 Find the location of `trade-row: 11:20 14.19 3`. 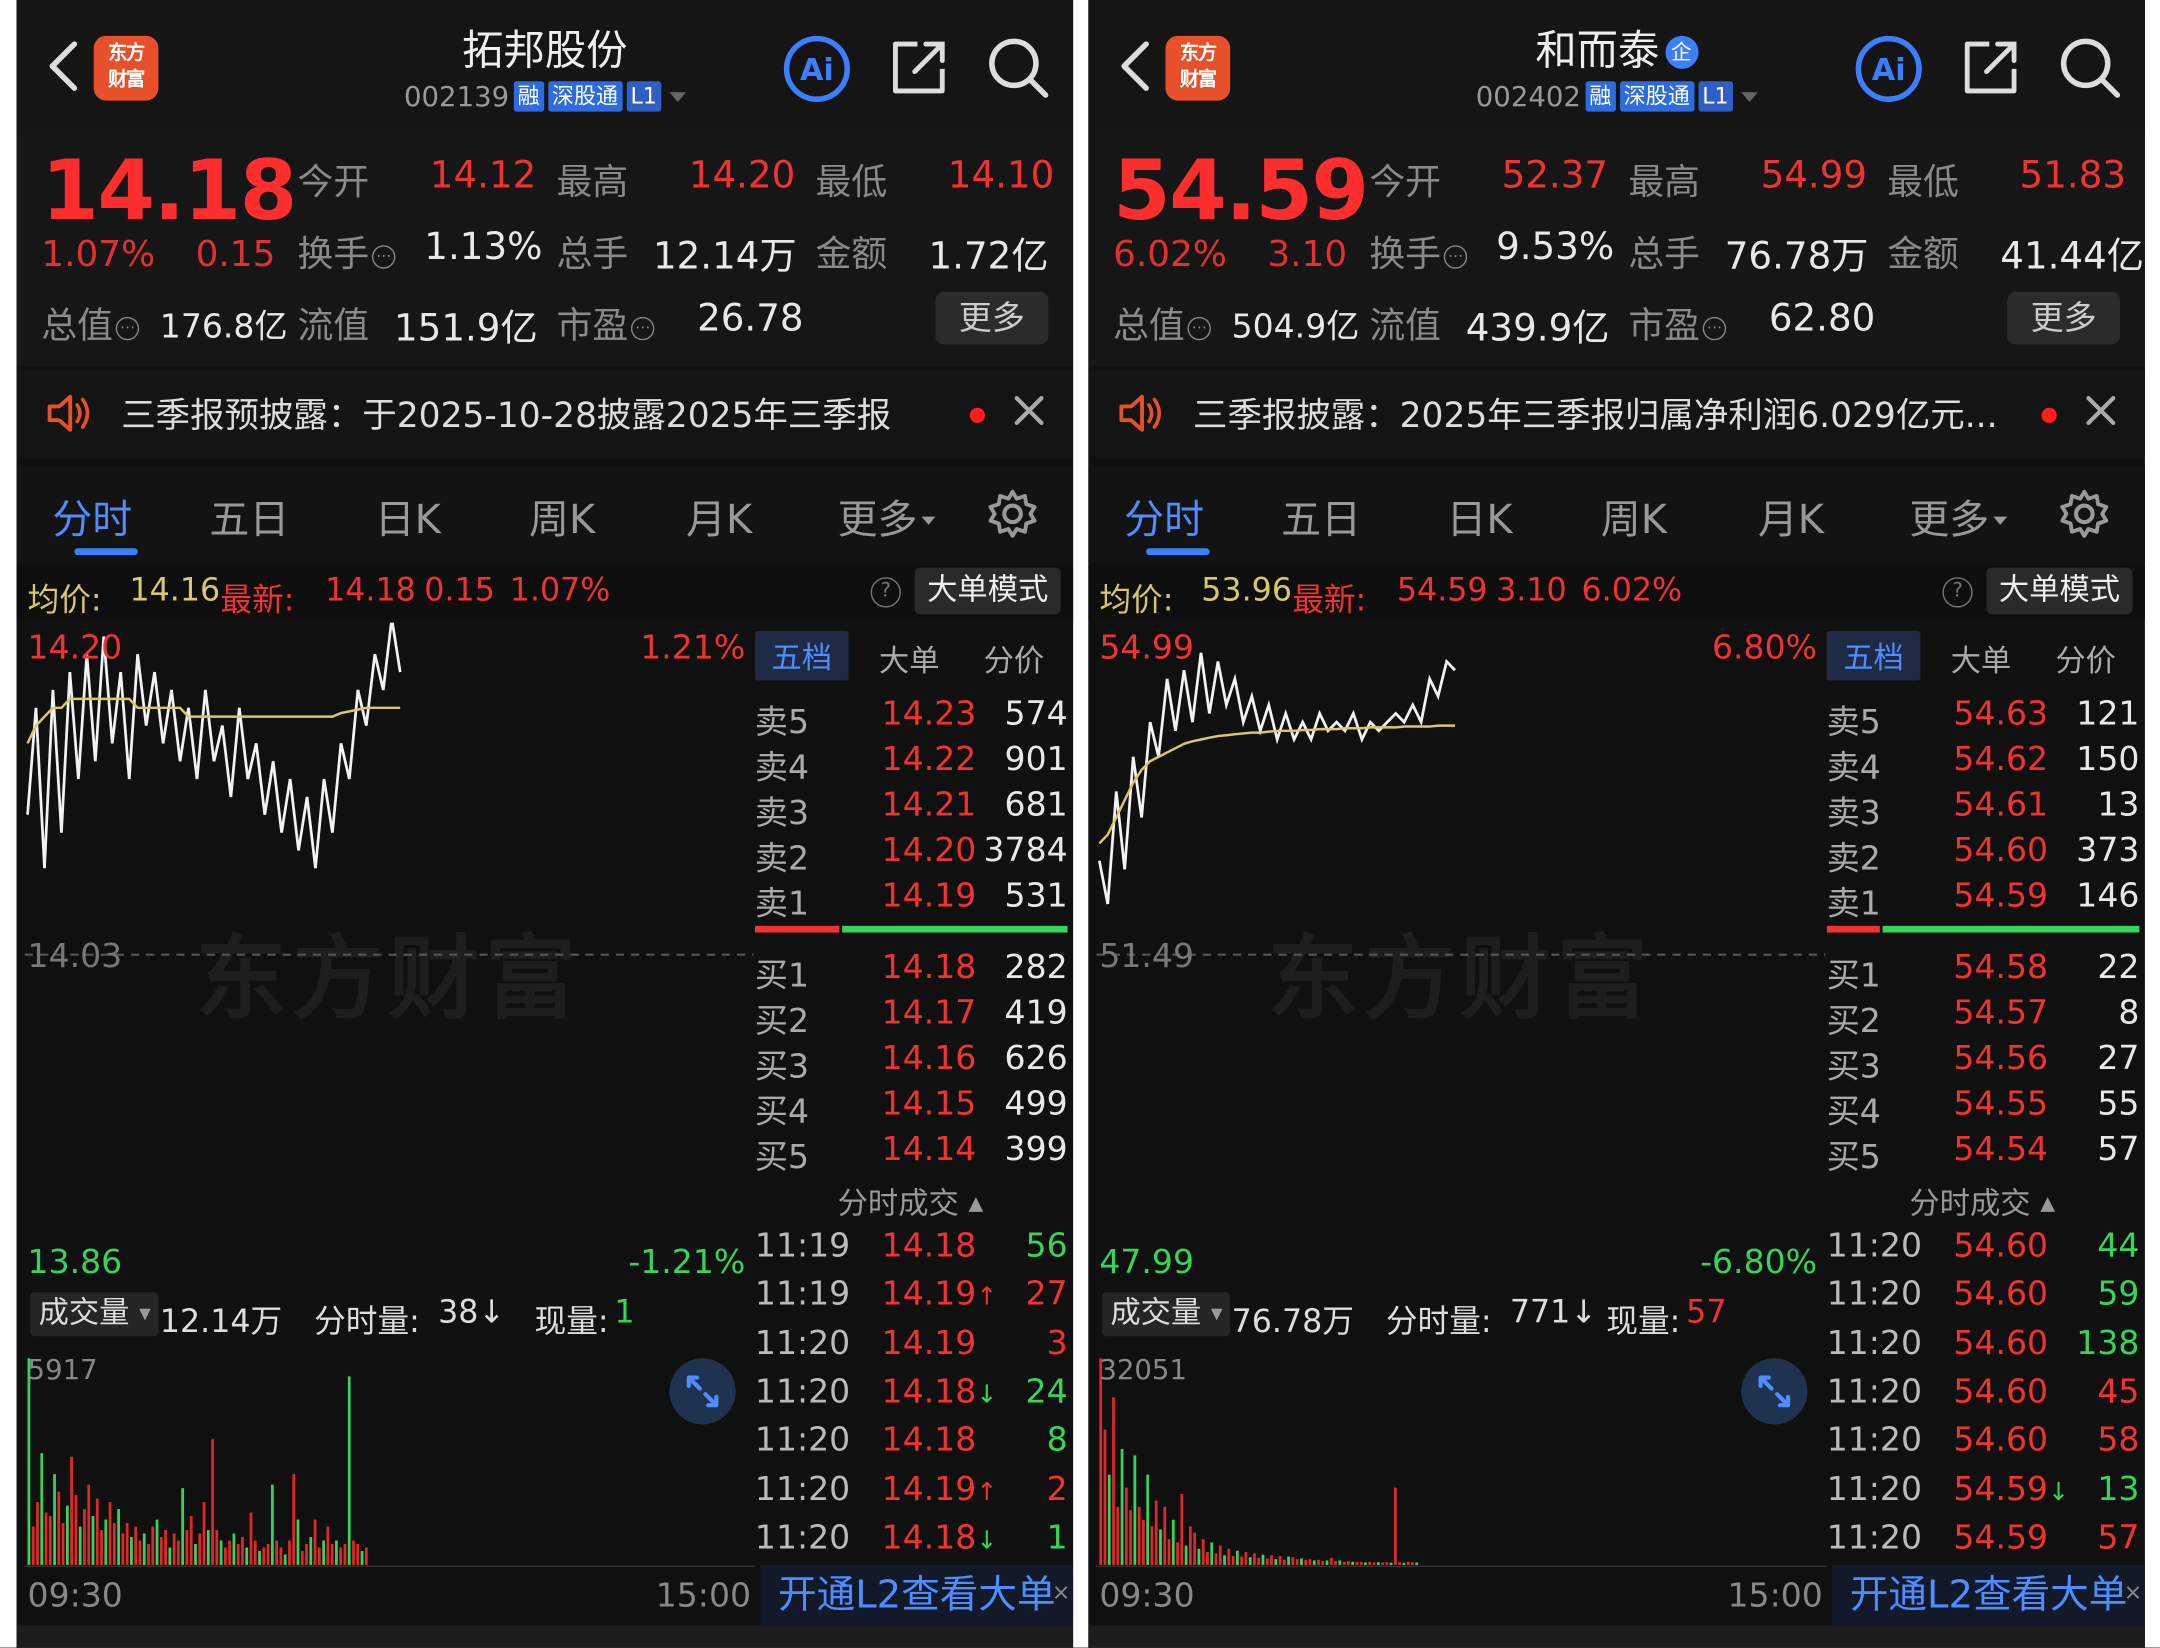

trade-row: 11:20 14.19 3 is located at coordinates (914, 1347).